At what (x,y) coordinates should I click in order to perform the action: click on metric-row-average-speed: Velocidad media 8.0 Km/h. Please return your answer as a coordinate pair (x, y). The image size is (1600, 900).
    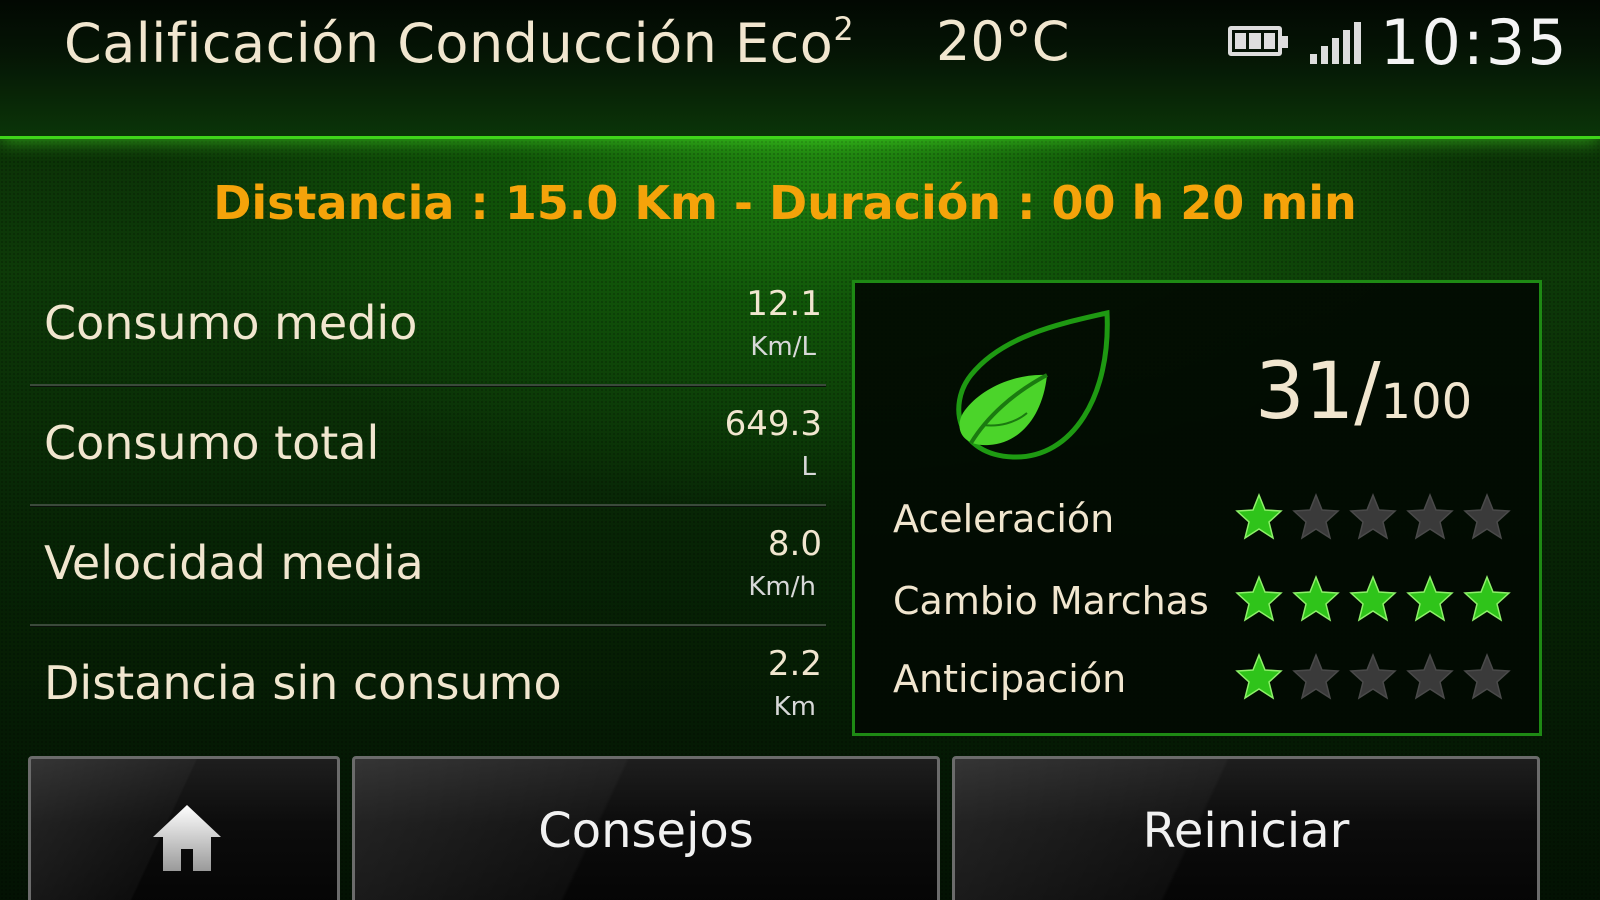
    Looking at the image, I should click on (428, 566).